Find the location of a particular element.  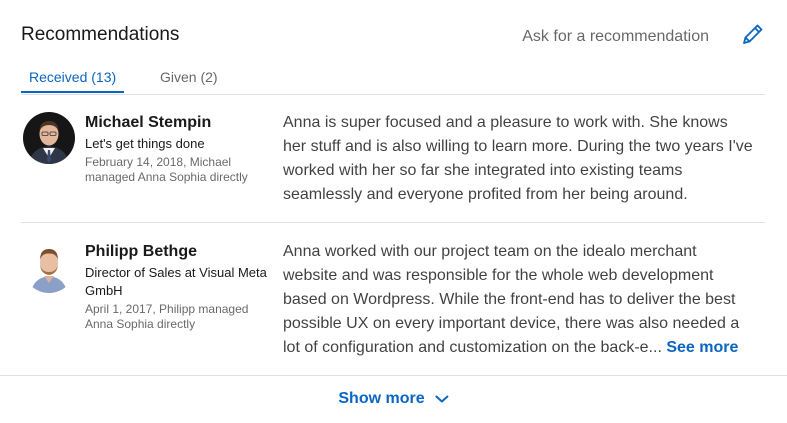

show-more-button: Show more is located at coordinates (393, 399).